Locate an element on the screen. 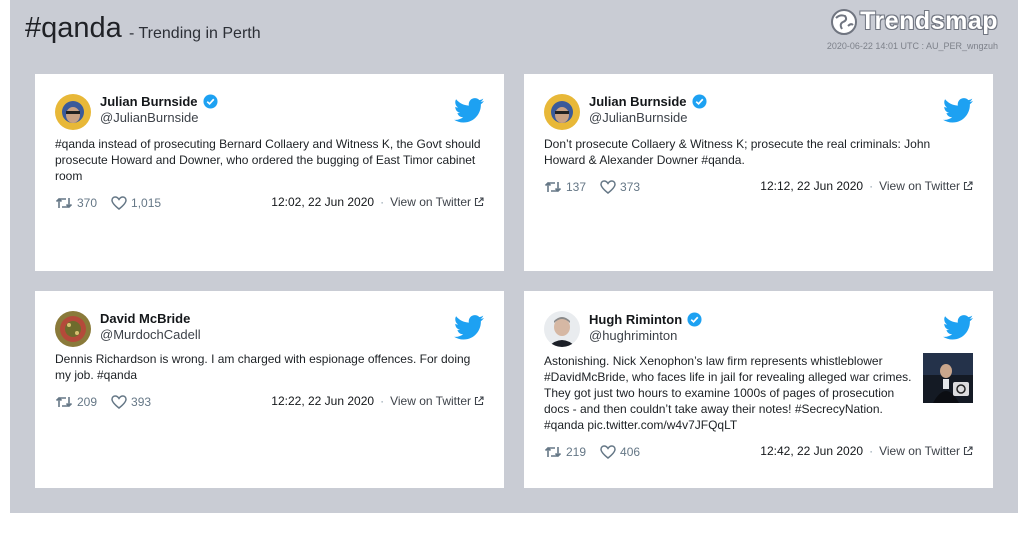  tweet-stats: 137 373 is located at coordinates (599, 187).